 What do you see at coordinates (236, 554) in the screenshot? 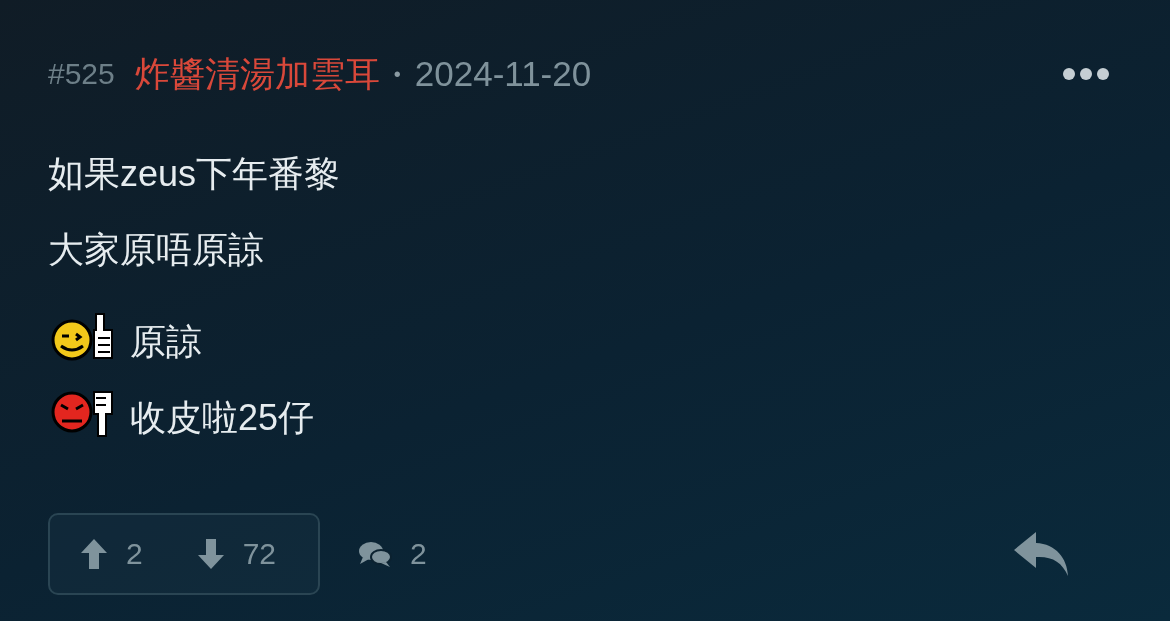
I see `downvote-button: 72` at bounding box center [236, 554].